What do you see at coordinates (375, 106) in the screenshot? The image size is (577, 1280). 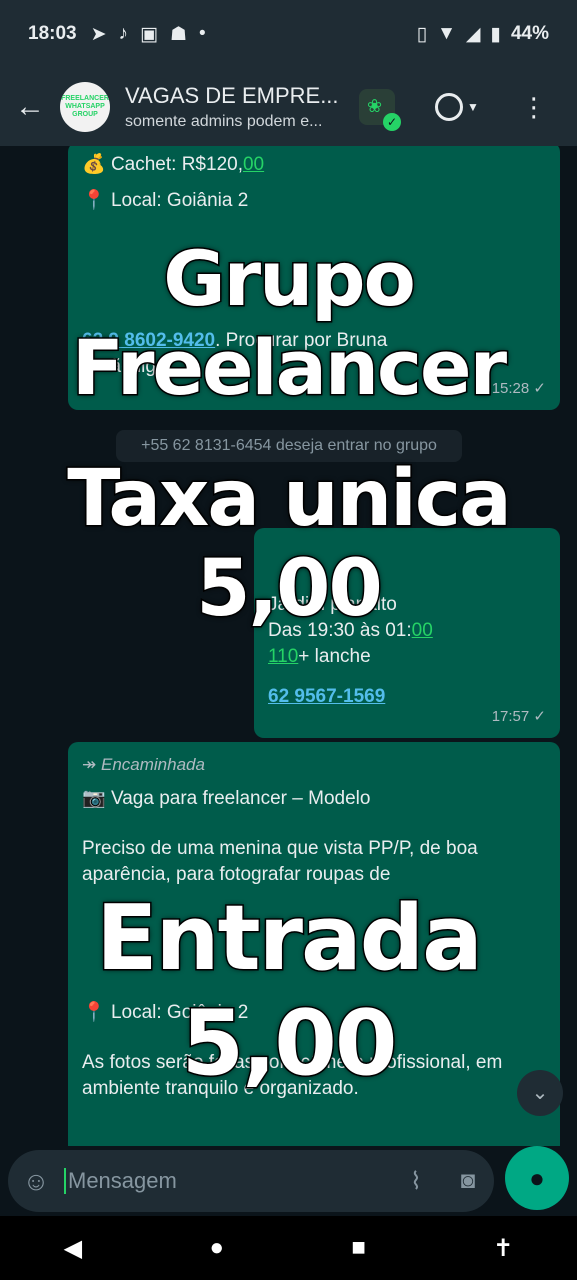 I see `paw-icon: ❀` at bounding box center [375, 106].